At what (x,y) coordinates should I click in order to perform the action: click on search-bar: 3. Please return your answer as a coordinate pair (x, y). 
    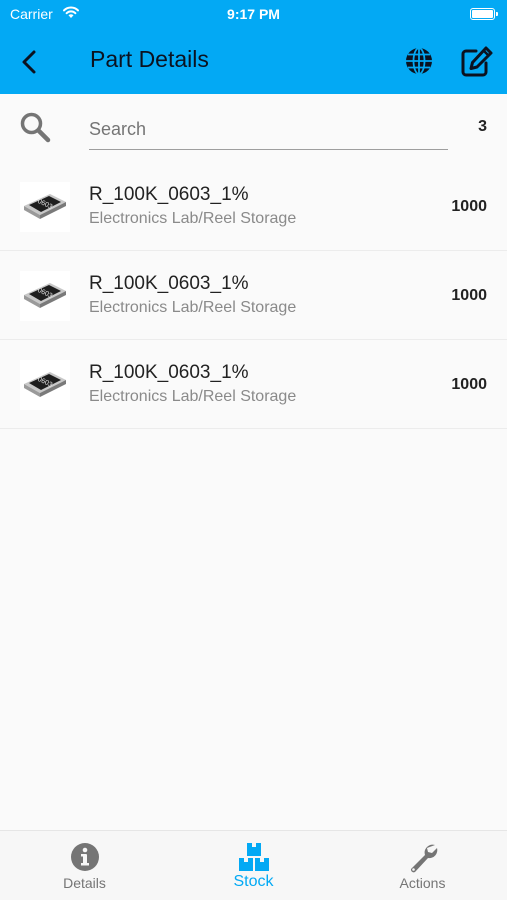
    Looking at the image, I should click on (253, 129).